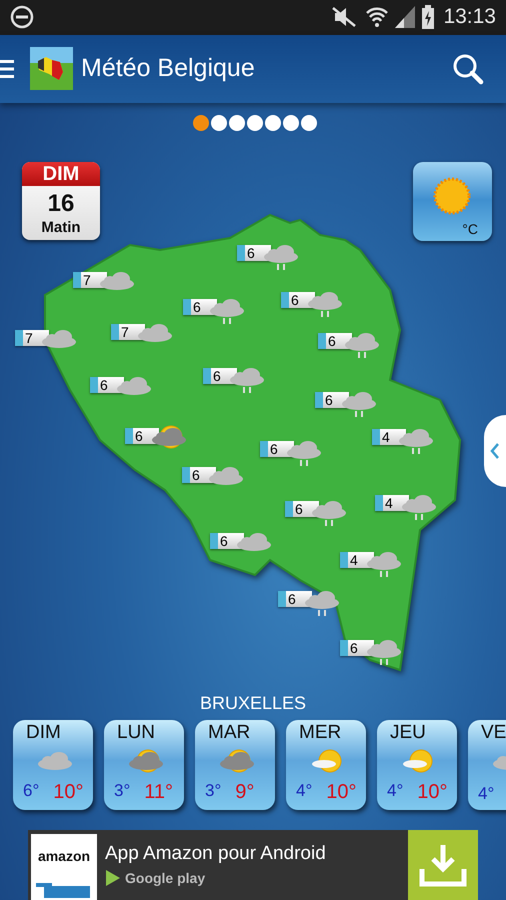 Image resolution: width=506 pixels, height=900 pixels. I want to click on chevron-left-icon, so click(495, 451).